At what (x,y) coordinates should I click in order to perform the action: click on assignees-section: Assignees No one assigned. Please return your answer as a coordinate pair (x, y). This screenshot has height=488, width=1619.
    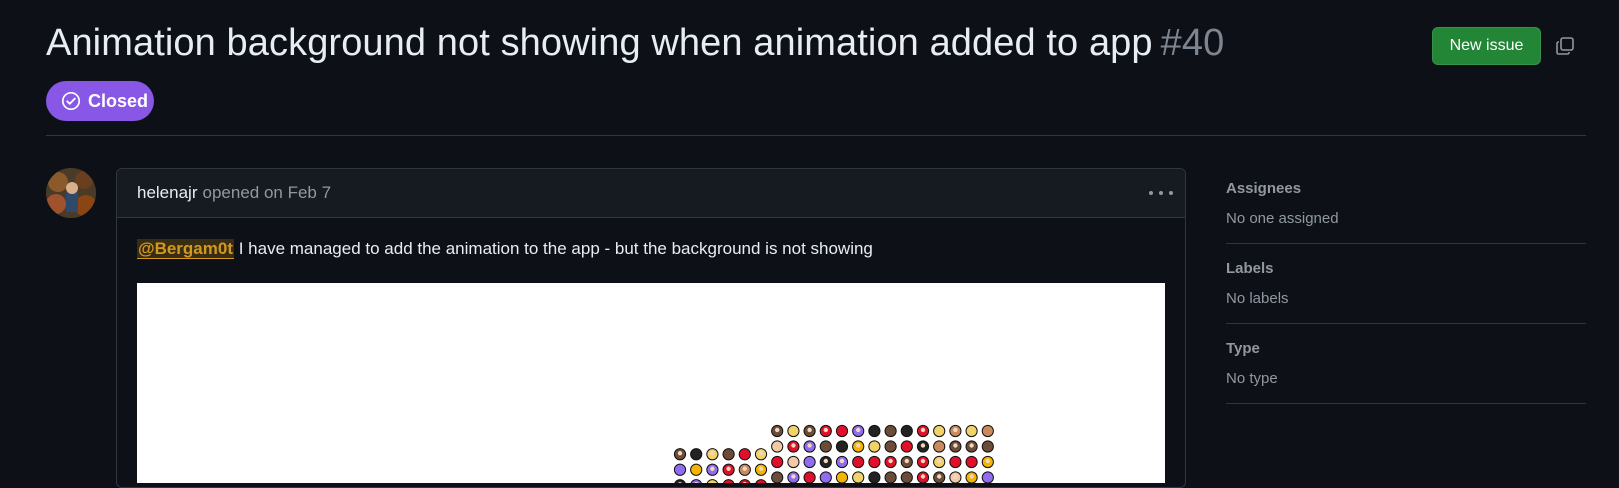
    Looking at the image, I should click on (1406, 212).